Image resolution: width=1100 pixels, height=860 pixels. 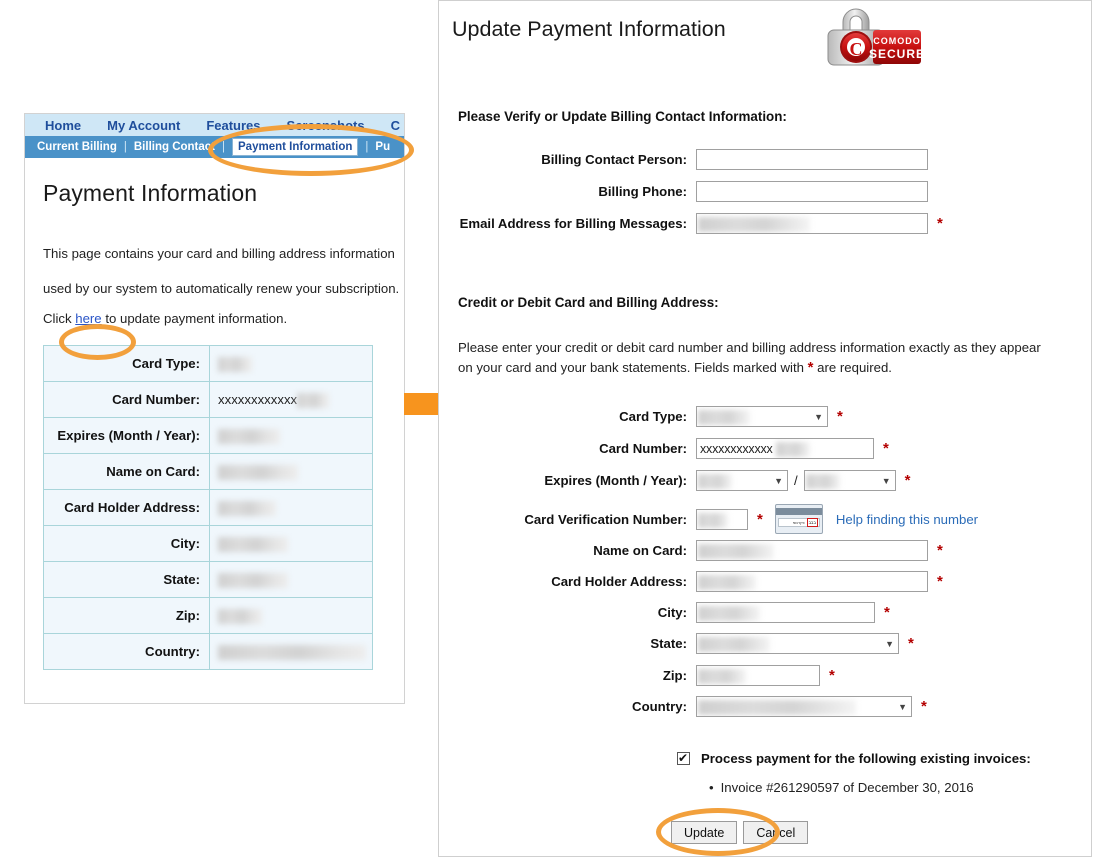 What do you see at coordinates (683, 758) in the screenshot?
I see `process-payment-checkbox` at bounding box center [683, 758].